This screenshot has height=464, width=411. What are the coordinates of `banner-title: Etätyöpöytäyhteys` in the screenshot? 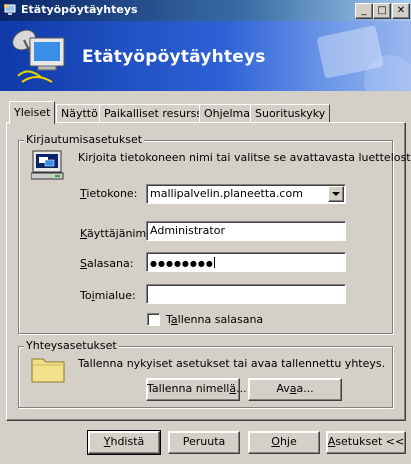 It's located at (174, 57).